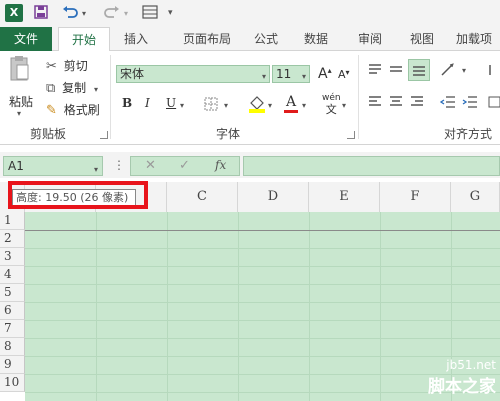 This screenshot has width=500, height=401. Describe the element at coordinates (449, 71) in the screenshot. I see `orientation-button` at that location.